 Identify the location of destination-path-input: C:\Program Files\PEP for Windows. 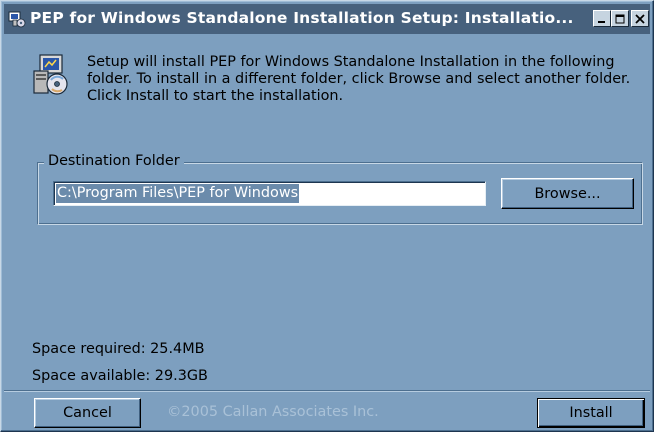
(269, 193).